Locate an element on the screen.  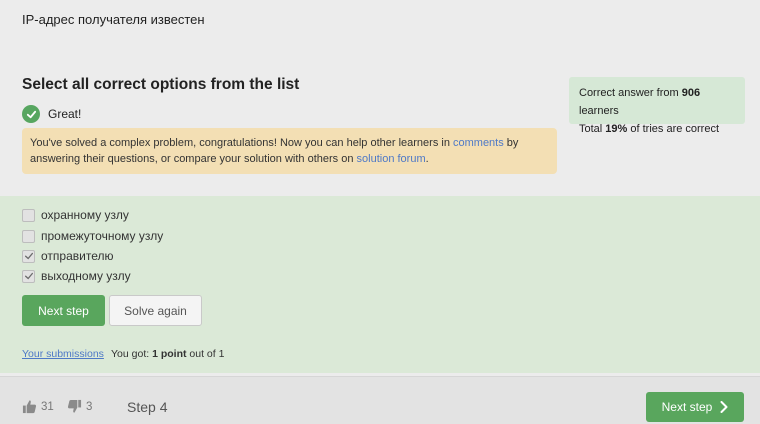
thumbs-down-icon is located at coordinates (74, 406).